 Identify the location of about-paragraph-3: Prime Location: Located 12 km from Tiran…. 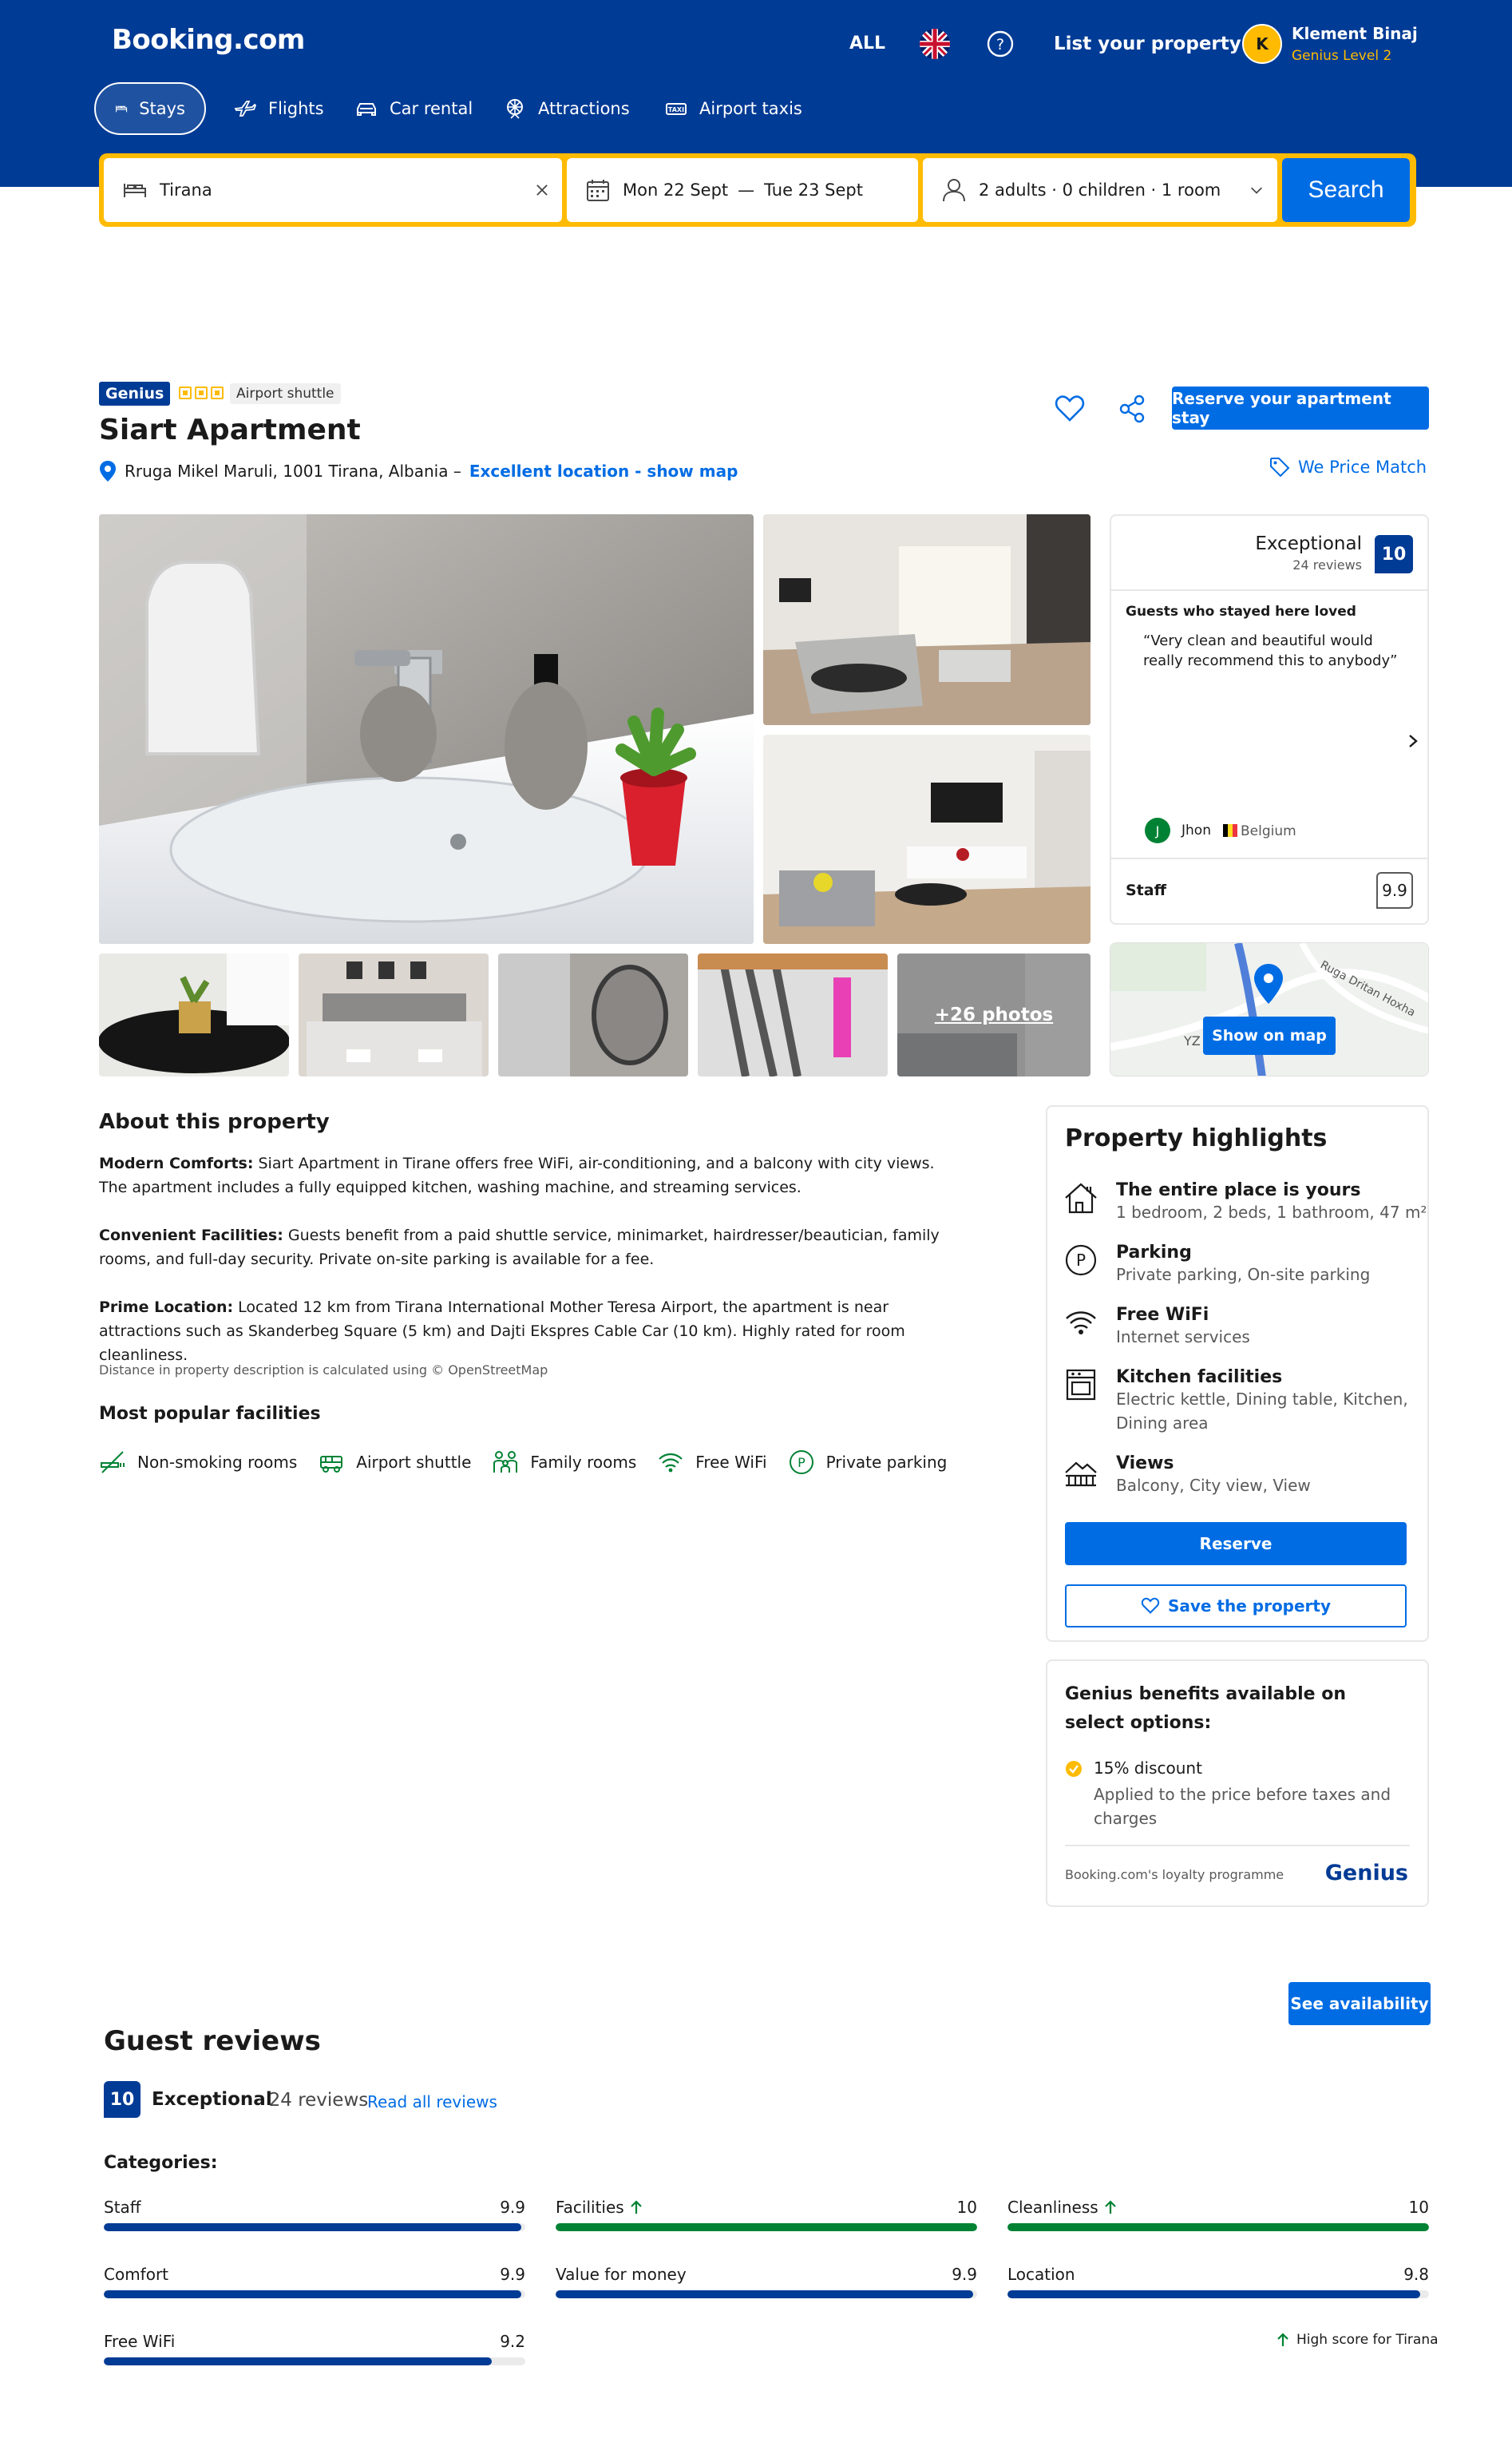
(526, 1331).